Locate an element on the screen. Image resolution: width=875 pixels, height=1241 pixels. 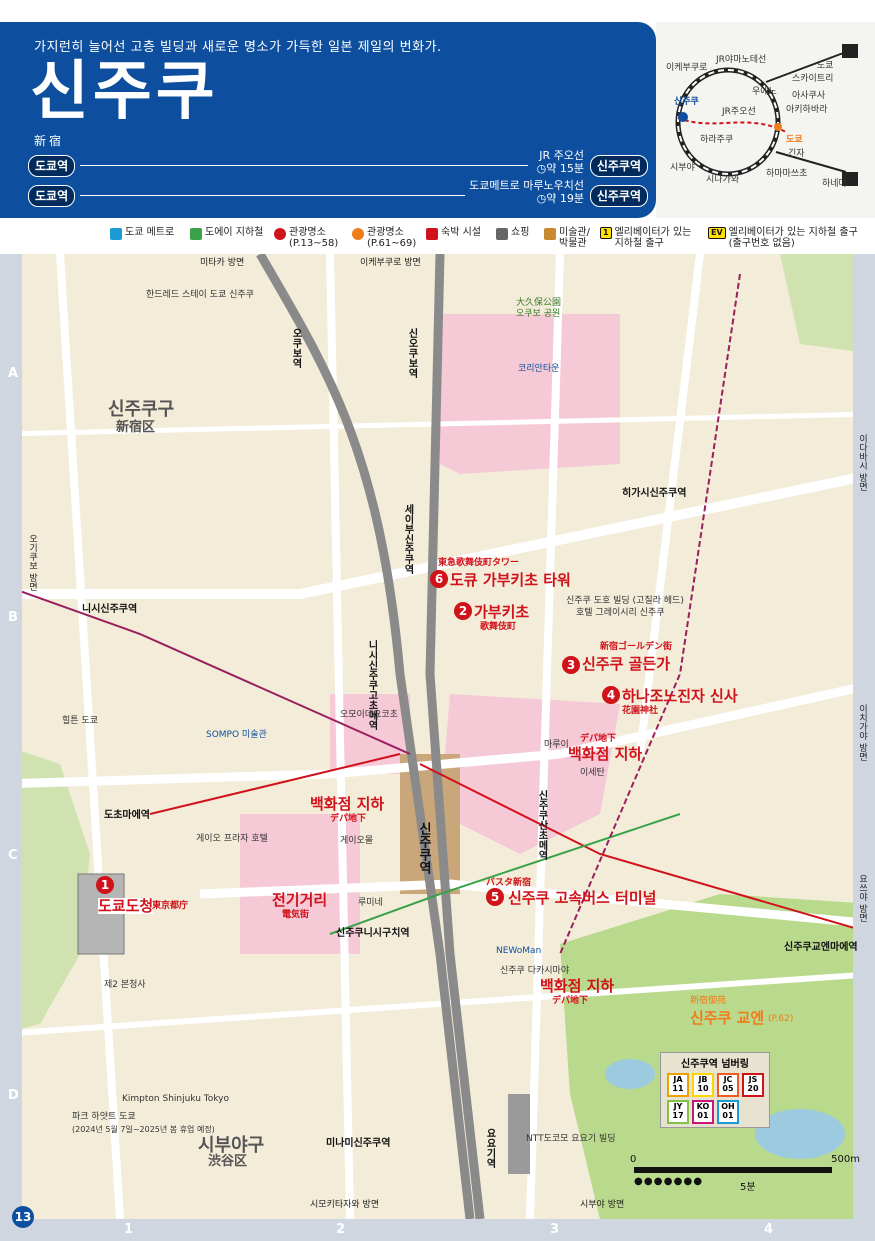
grid-row-label: D is located at coordinates (13, 1095).